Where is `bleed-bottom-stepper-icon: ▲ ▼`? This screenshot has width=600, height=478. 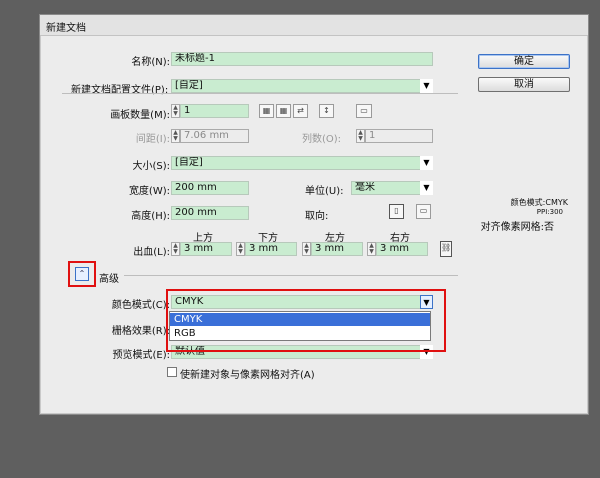
bleed-bottom-stepper-icon: ▲ ▼ is located at coordinates (240, 249).